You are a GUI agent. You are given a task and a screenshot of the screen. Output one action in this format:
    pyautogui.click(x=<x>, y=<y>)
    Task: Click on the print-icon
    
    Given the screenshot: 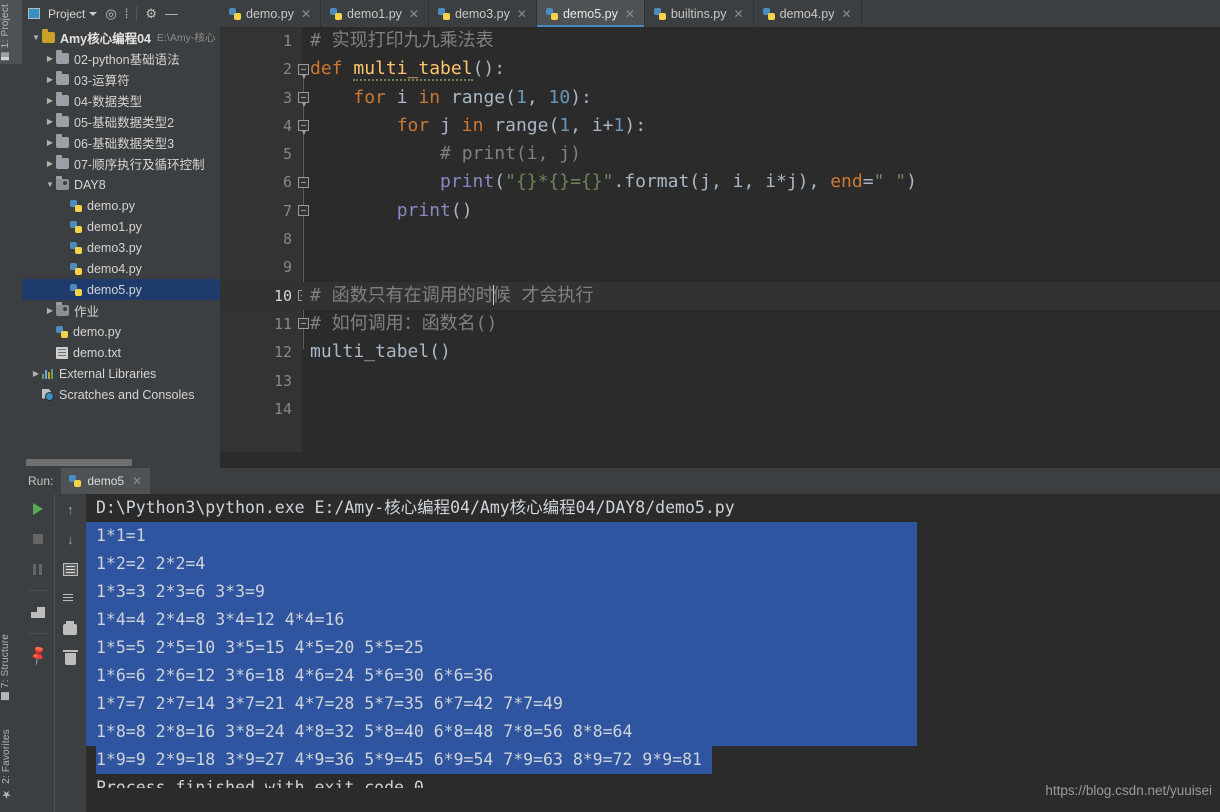 What is the action you would take?
    pyautogui.click(x=70, y=629)
    